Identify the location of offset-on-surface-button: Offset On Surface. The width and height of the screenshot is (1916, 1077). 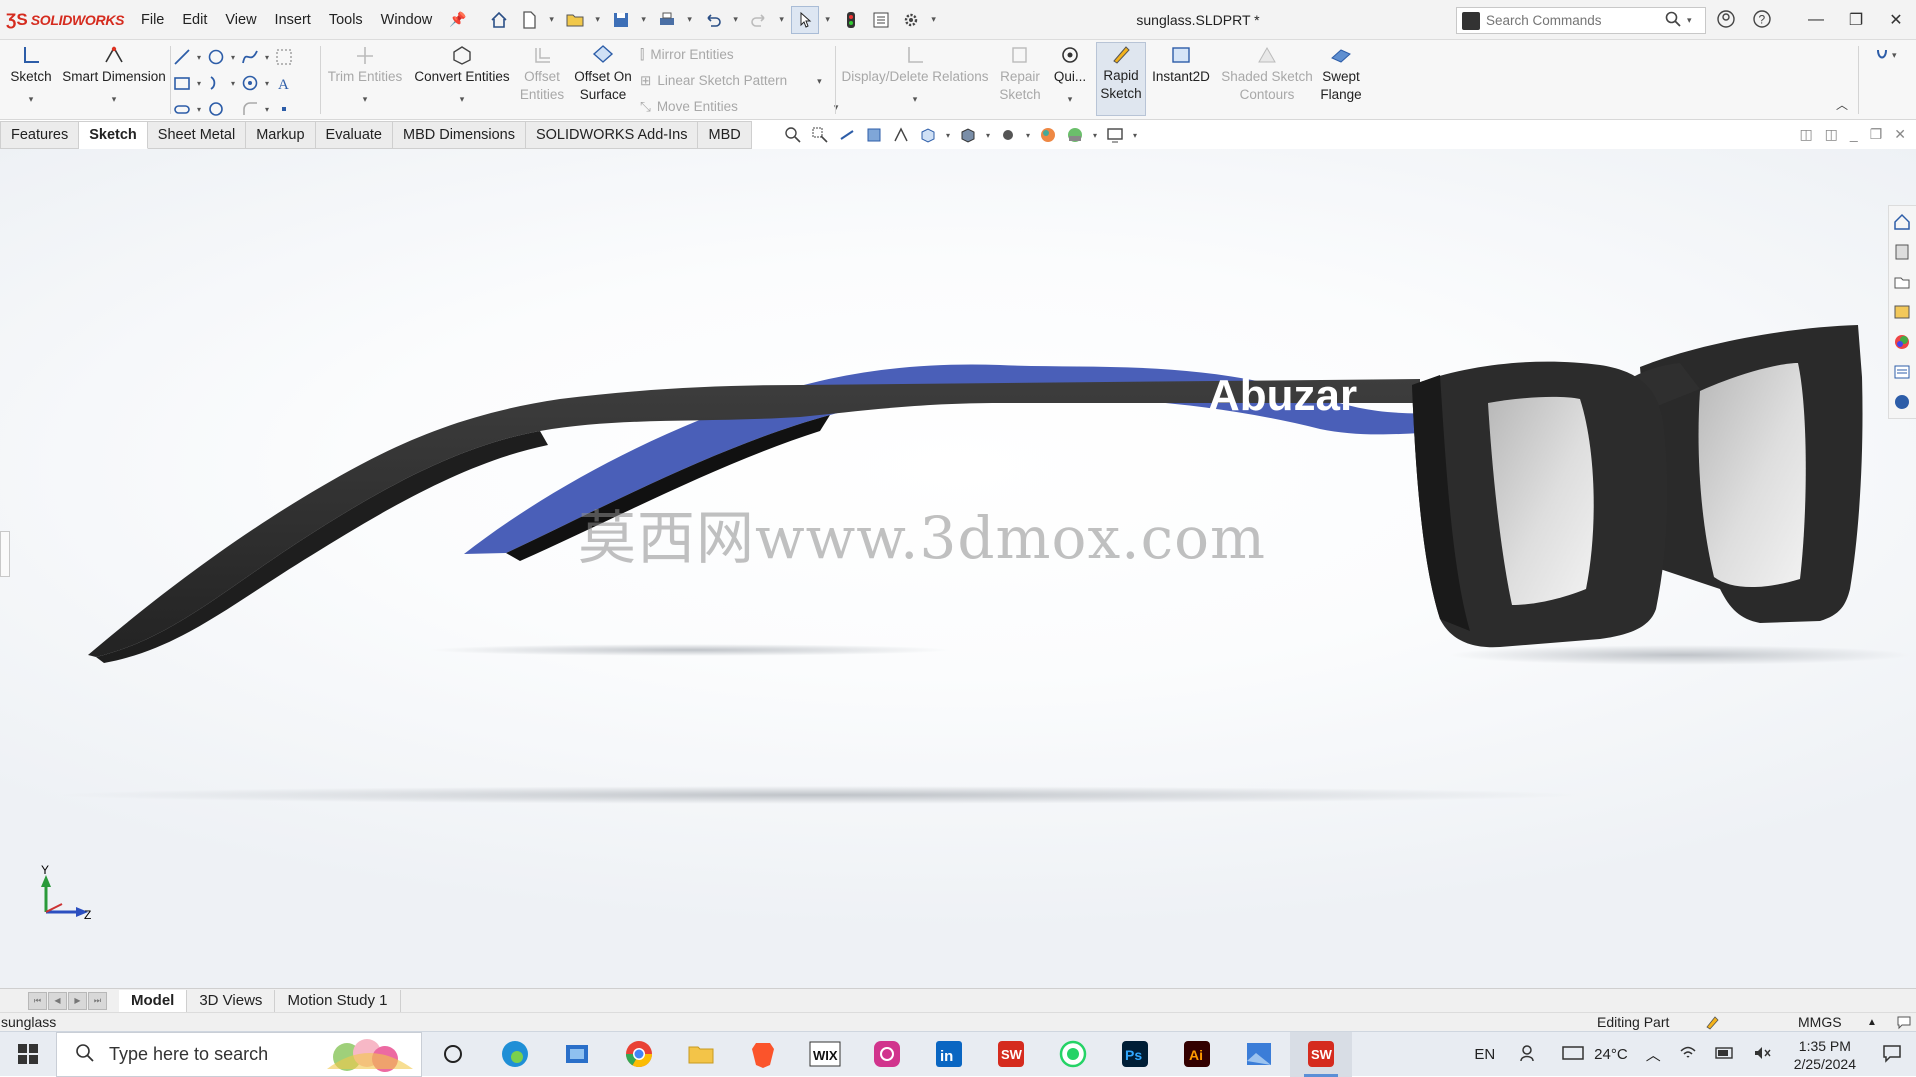
(603, 74).